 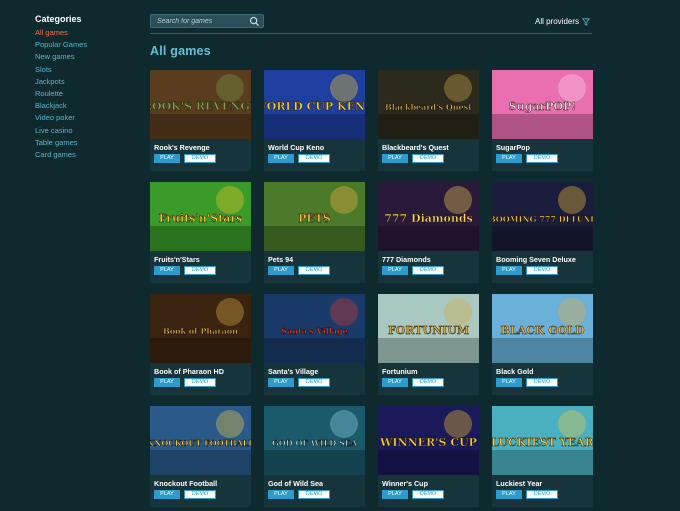 What do you see at coordinates (58, 19) in the screenshot?
I see `categories-heading: Categories` at bounding box center [58, 19].